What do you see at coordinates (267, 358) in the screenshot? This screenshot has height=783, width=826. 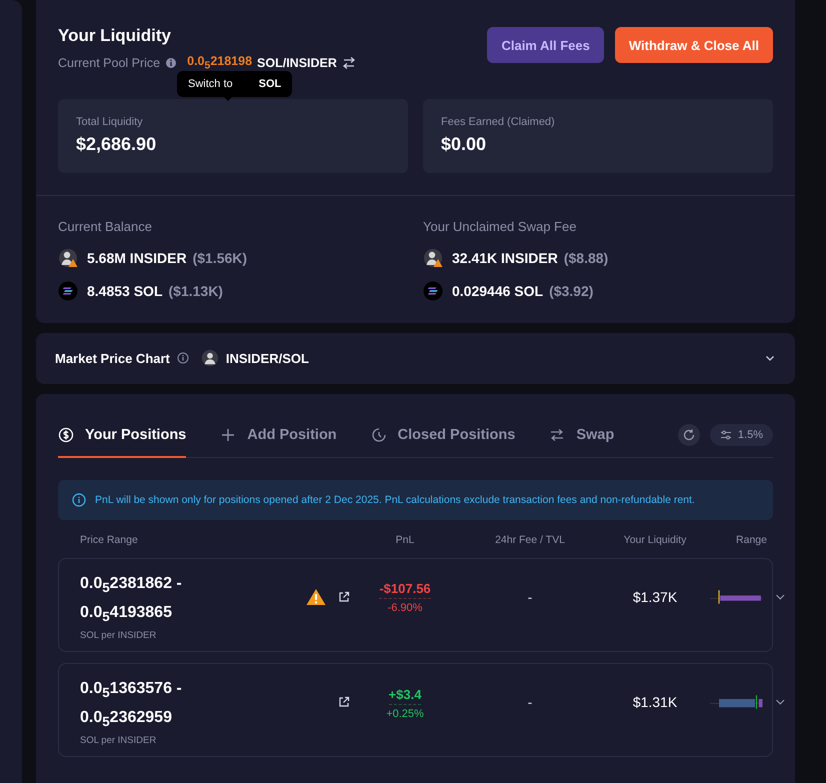 I see `market-pair: INSIDER/SOL` at bounding box center [267, 358].